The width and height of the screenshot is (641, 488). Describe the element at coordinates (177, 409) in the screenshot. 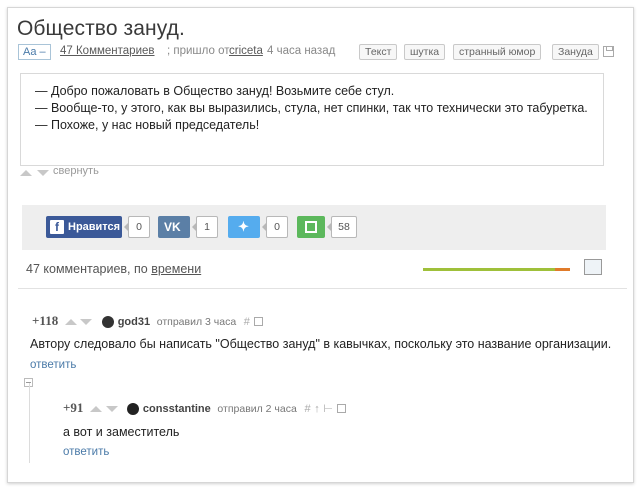

I see `comment-username: consstantine` at that location.